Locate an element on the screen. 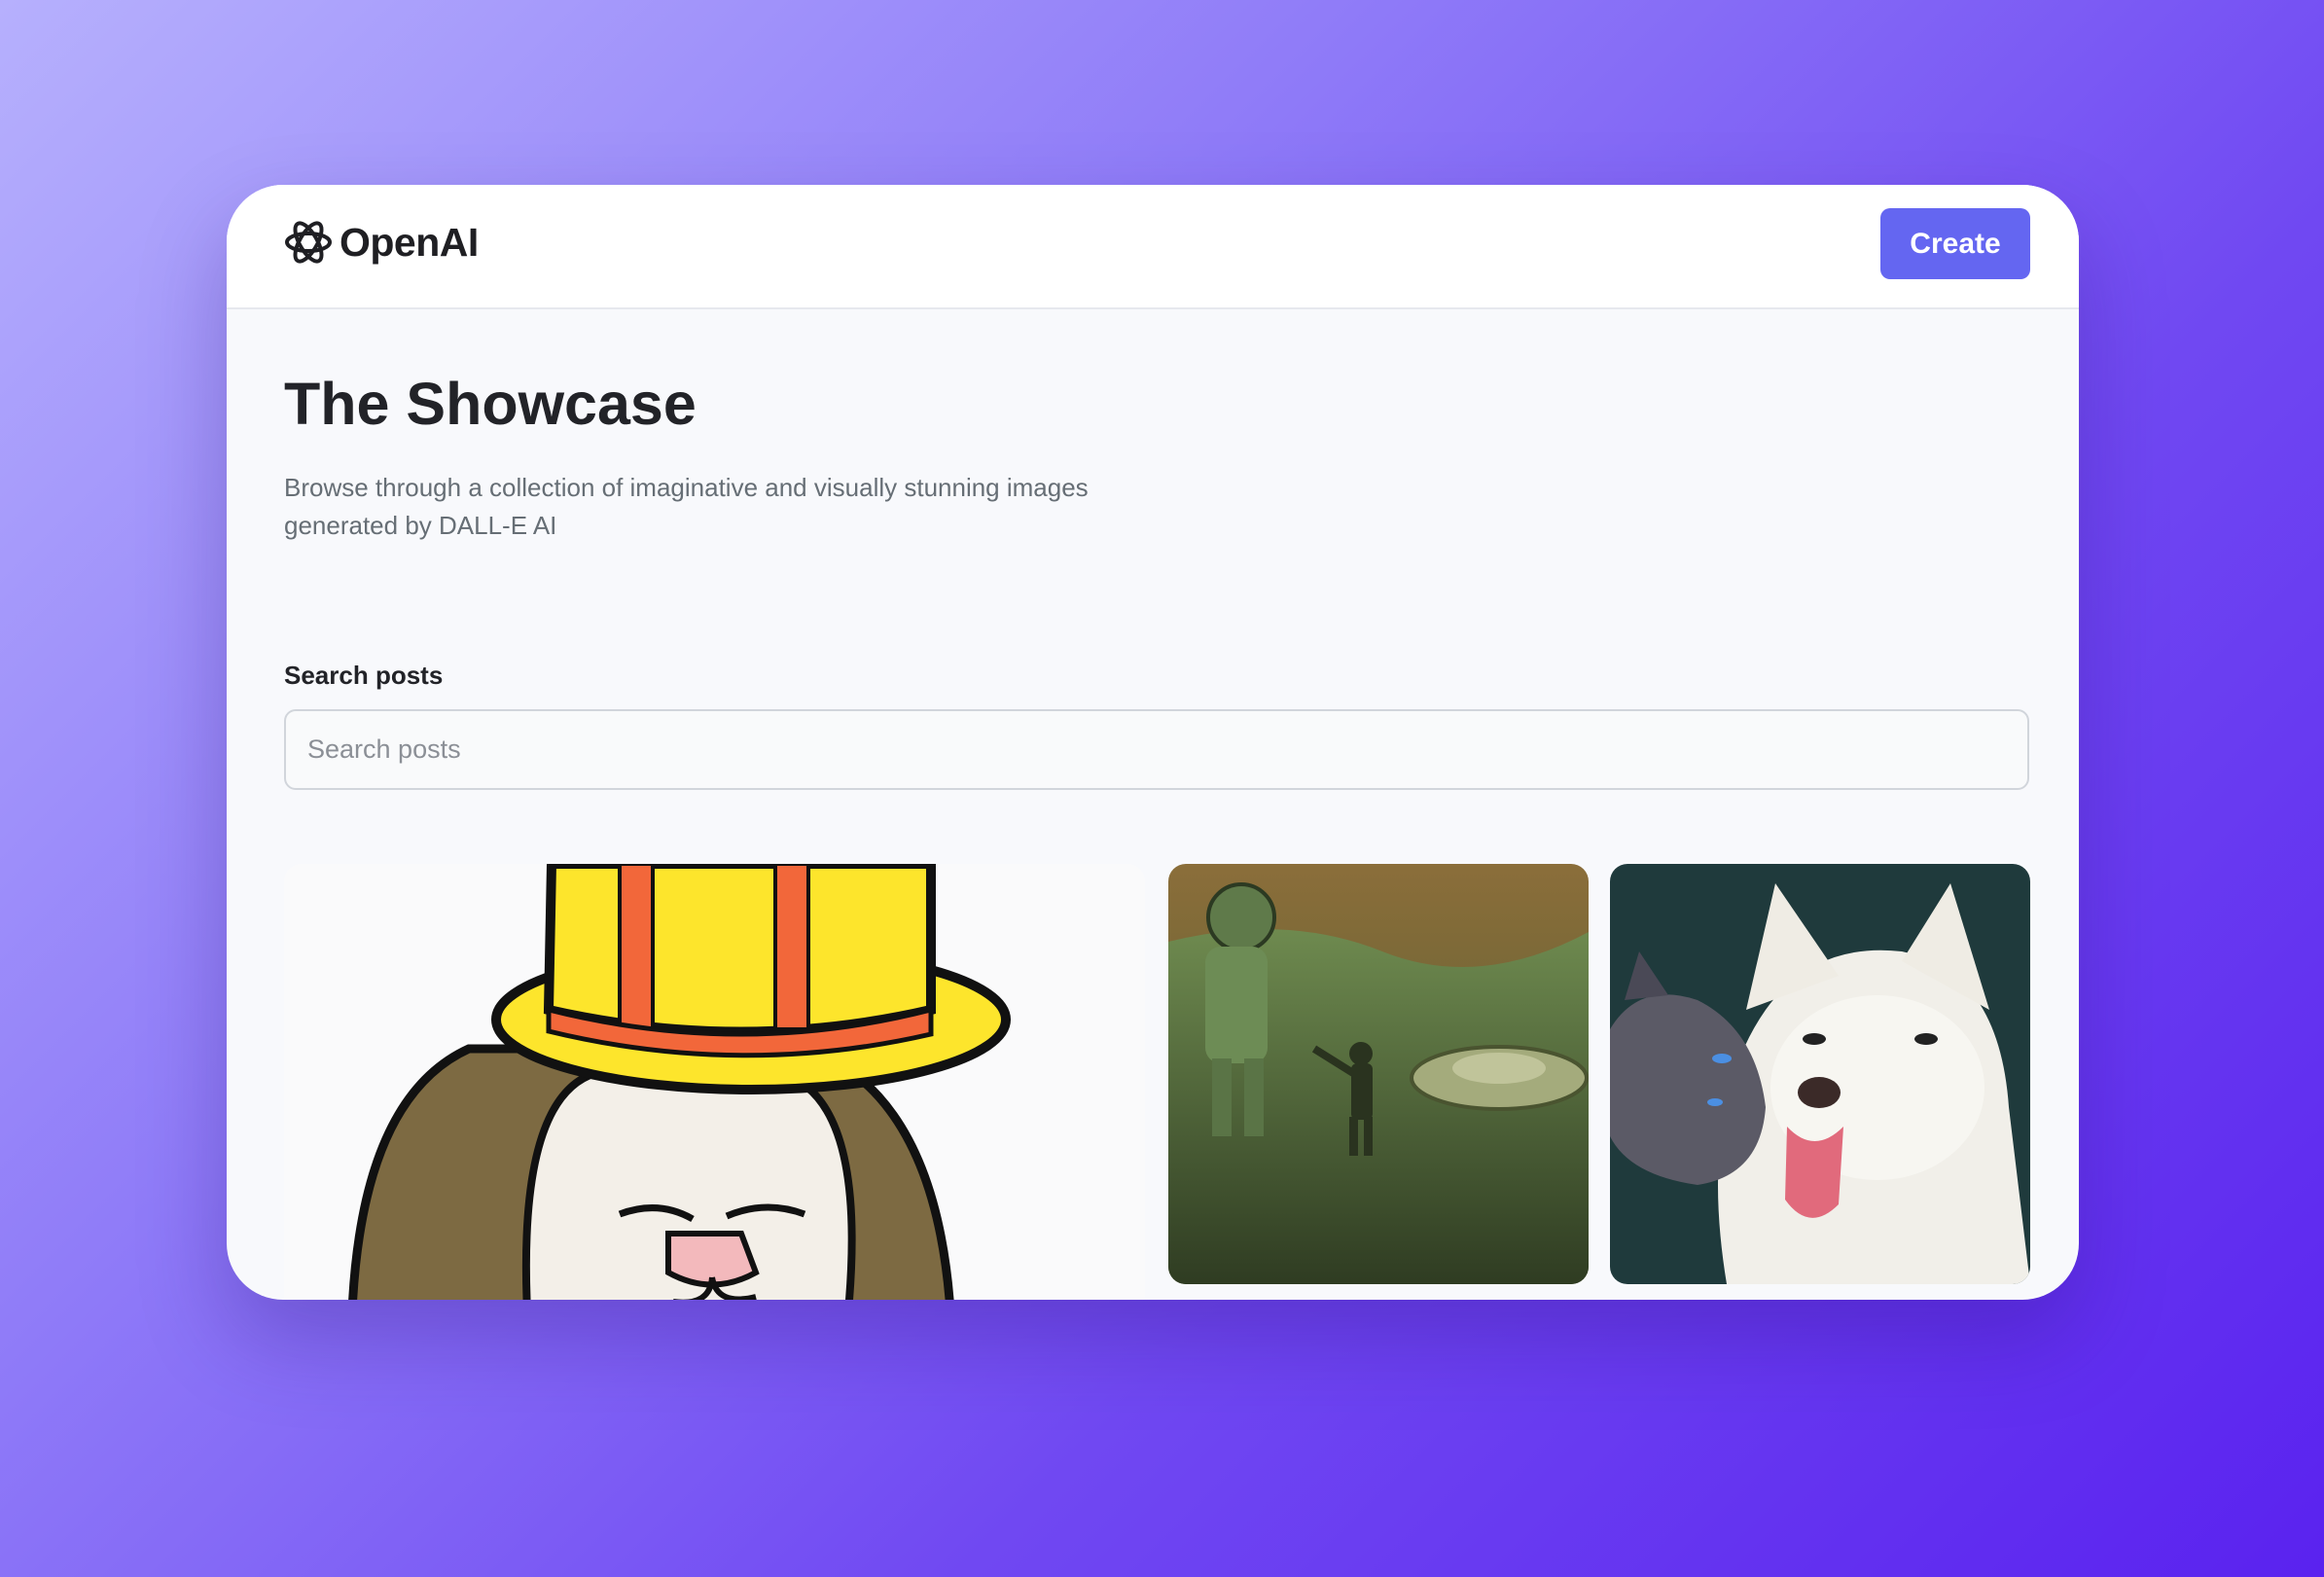 This screenshot has height=1577, width=2324. openai-logo-icon is located at coordinates (308, 242).